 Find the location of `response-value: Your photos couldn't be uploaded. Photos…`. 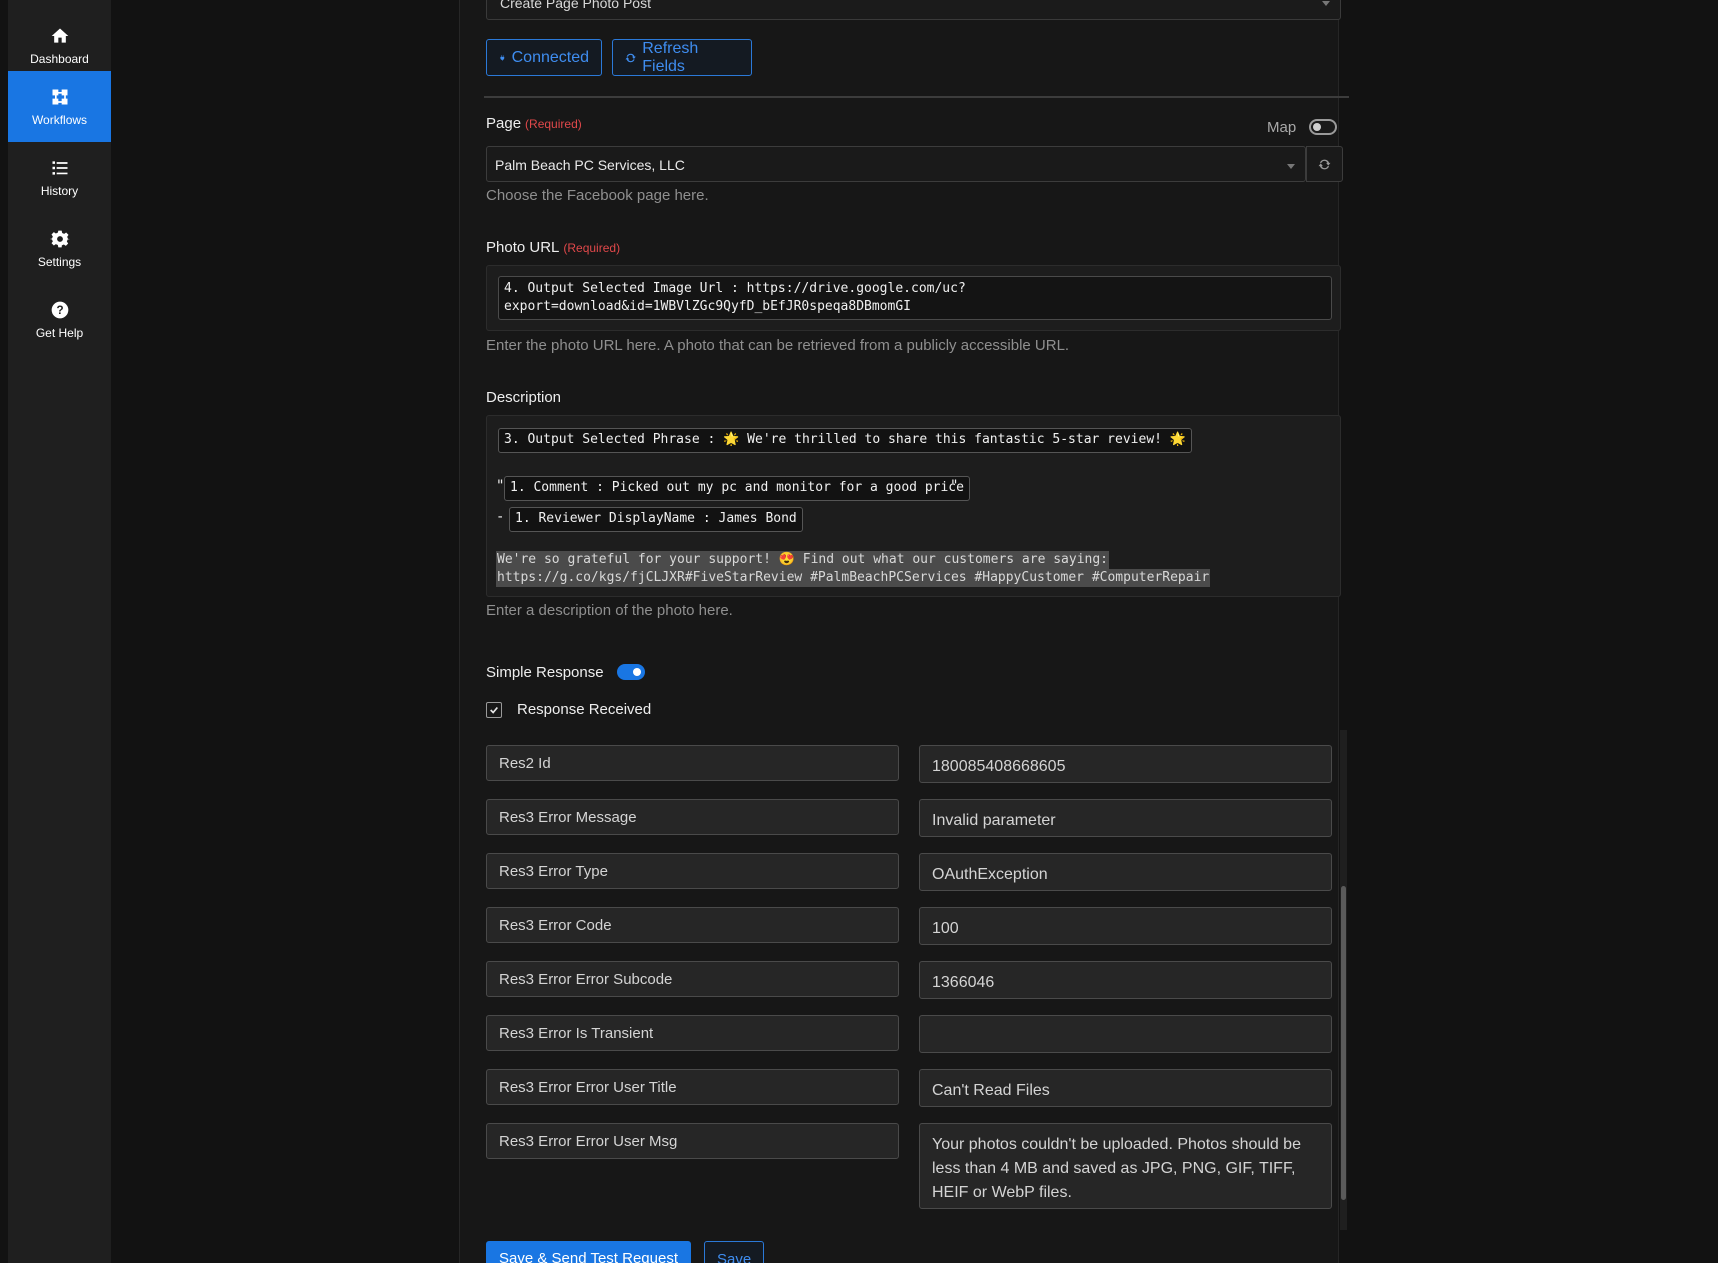

response-value: Your photos couldn't be uploaded. Photos… is located at coordinates (1125, 1166).